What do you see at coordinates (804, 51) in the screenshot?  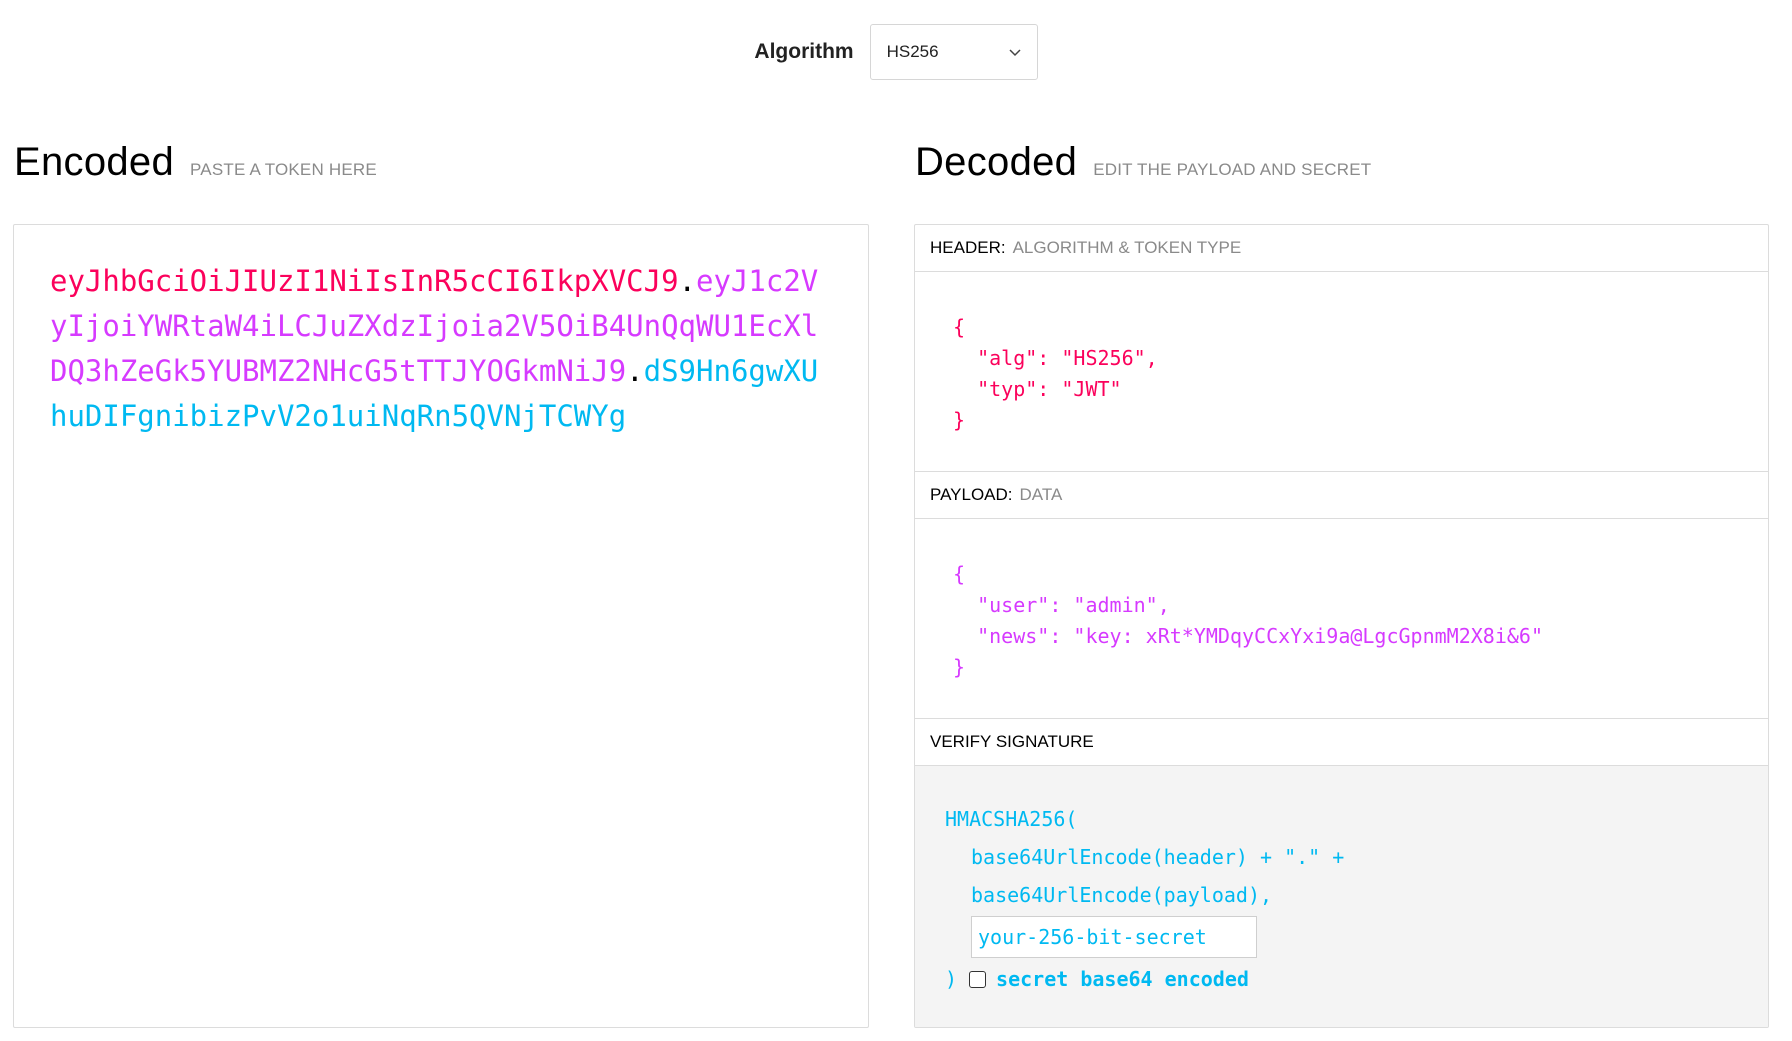 I see `algorithm-label: Algorithm` at bounding box center [804, 51].